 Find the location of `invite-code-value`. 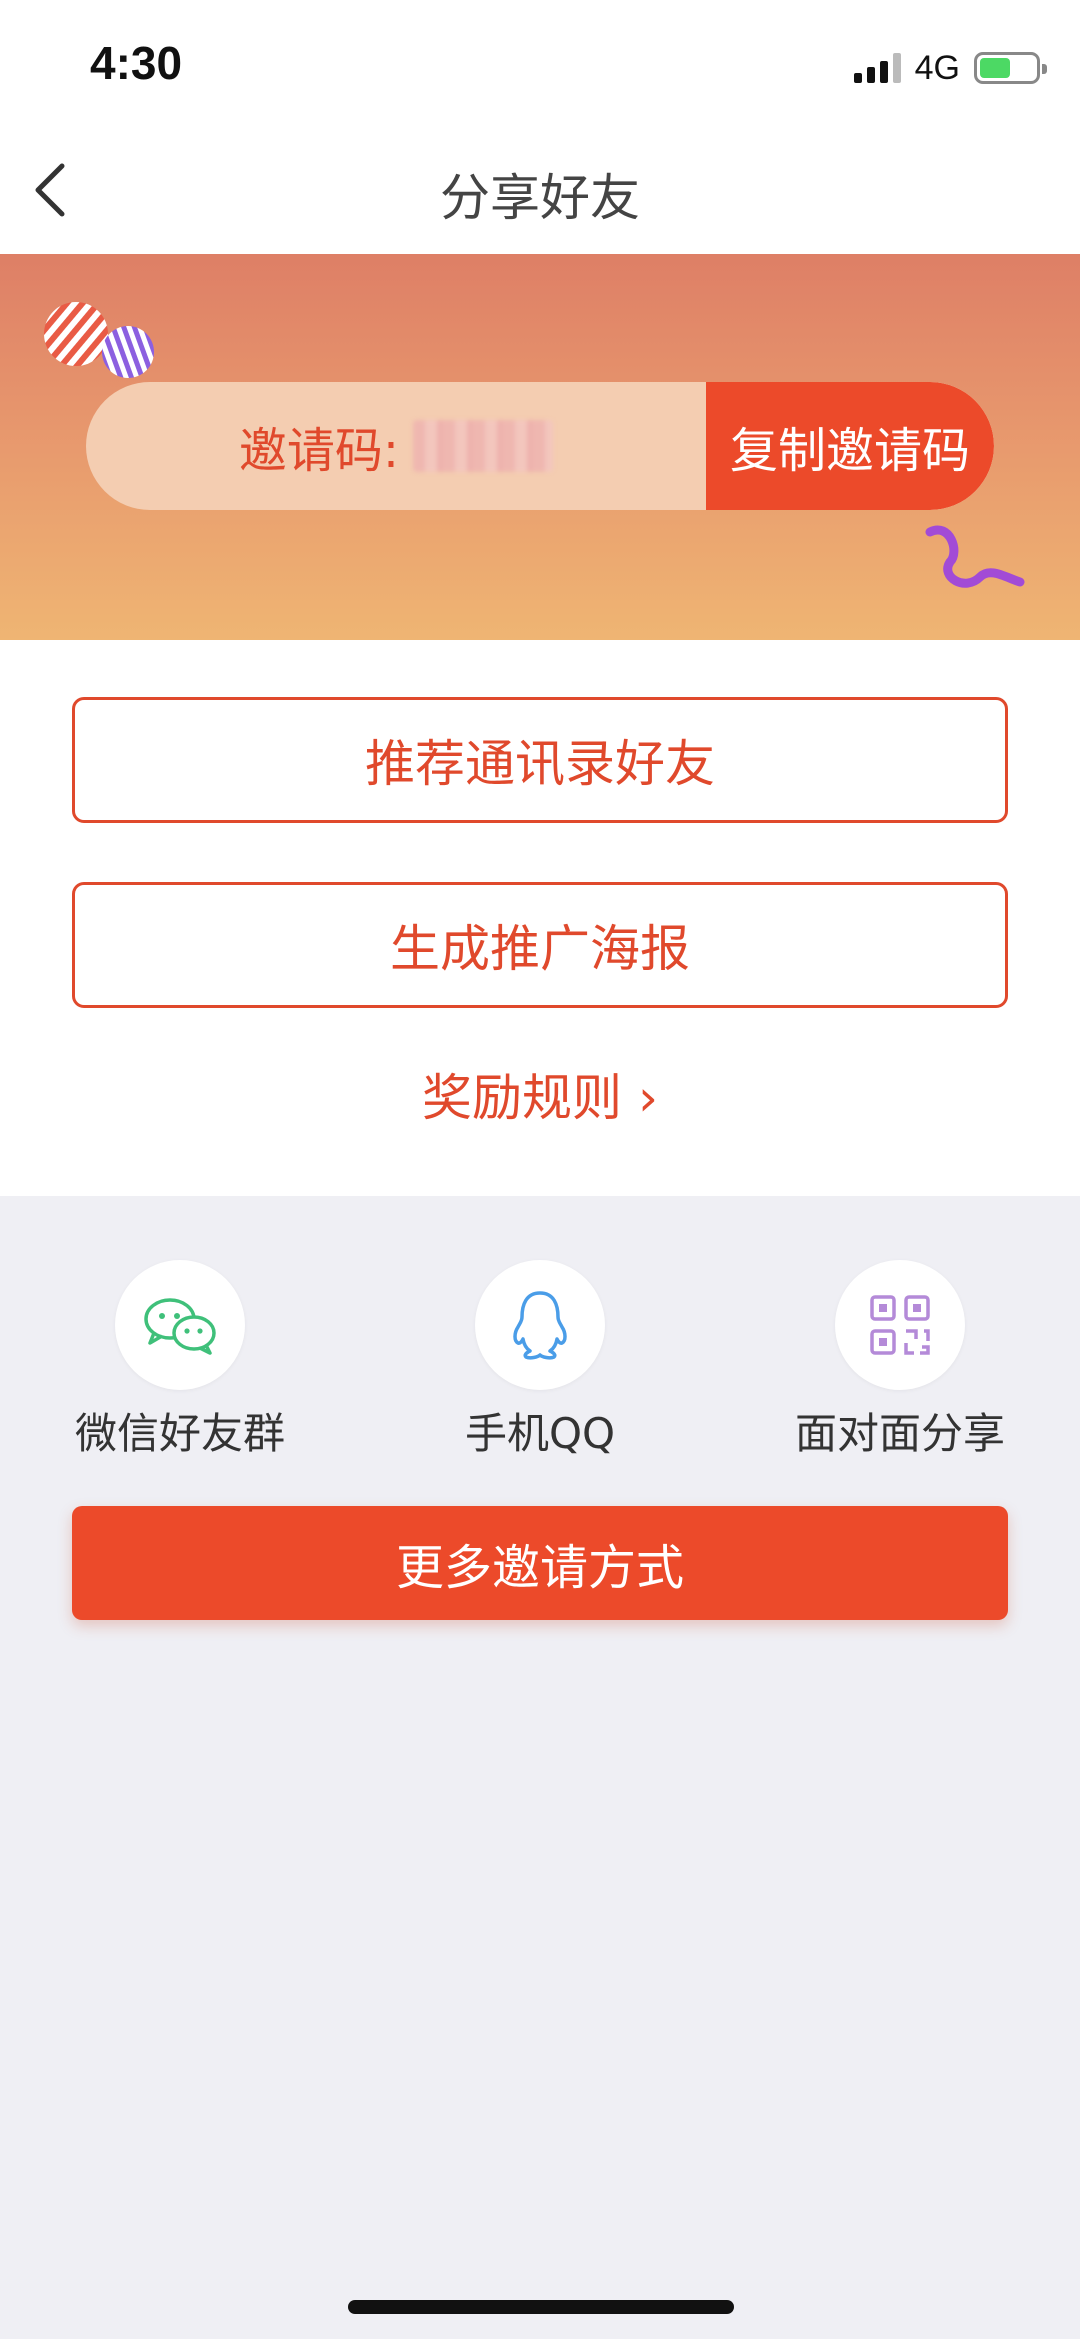

invite-code-value is located at coordinates (483, 446).